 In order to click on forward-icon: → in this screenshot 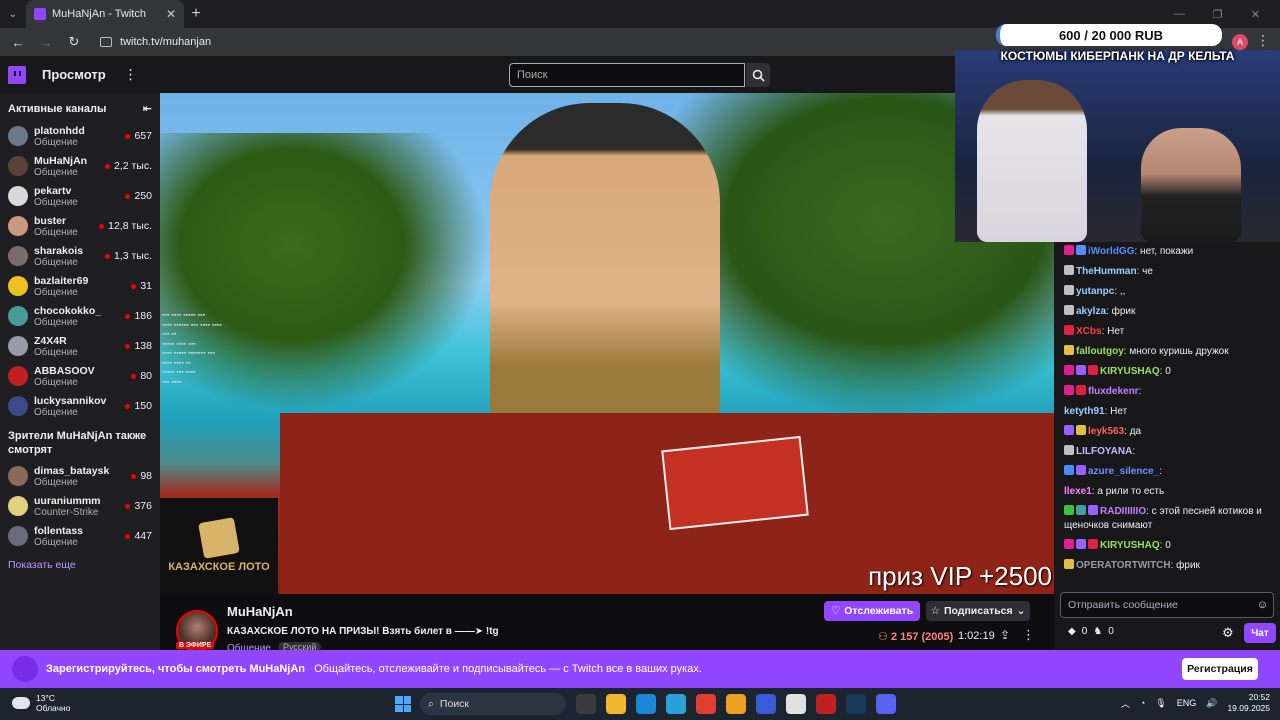, I will do `click(46, 42)`.